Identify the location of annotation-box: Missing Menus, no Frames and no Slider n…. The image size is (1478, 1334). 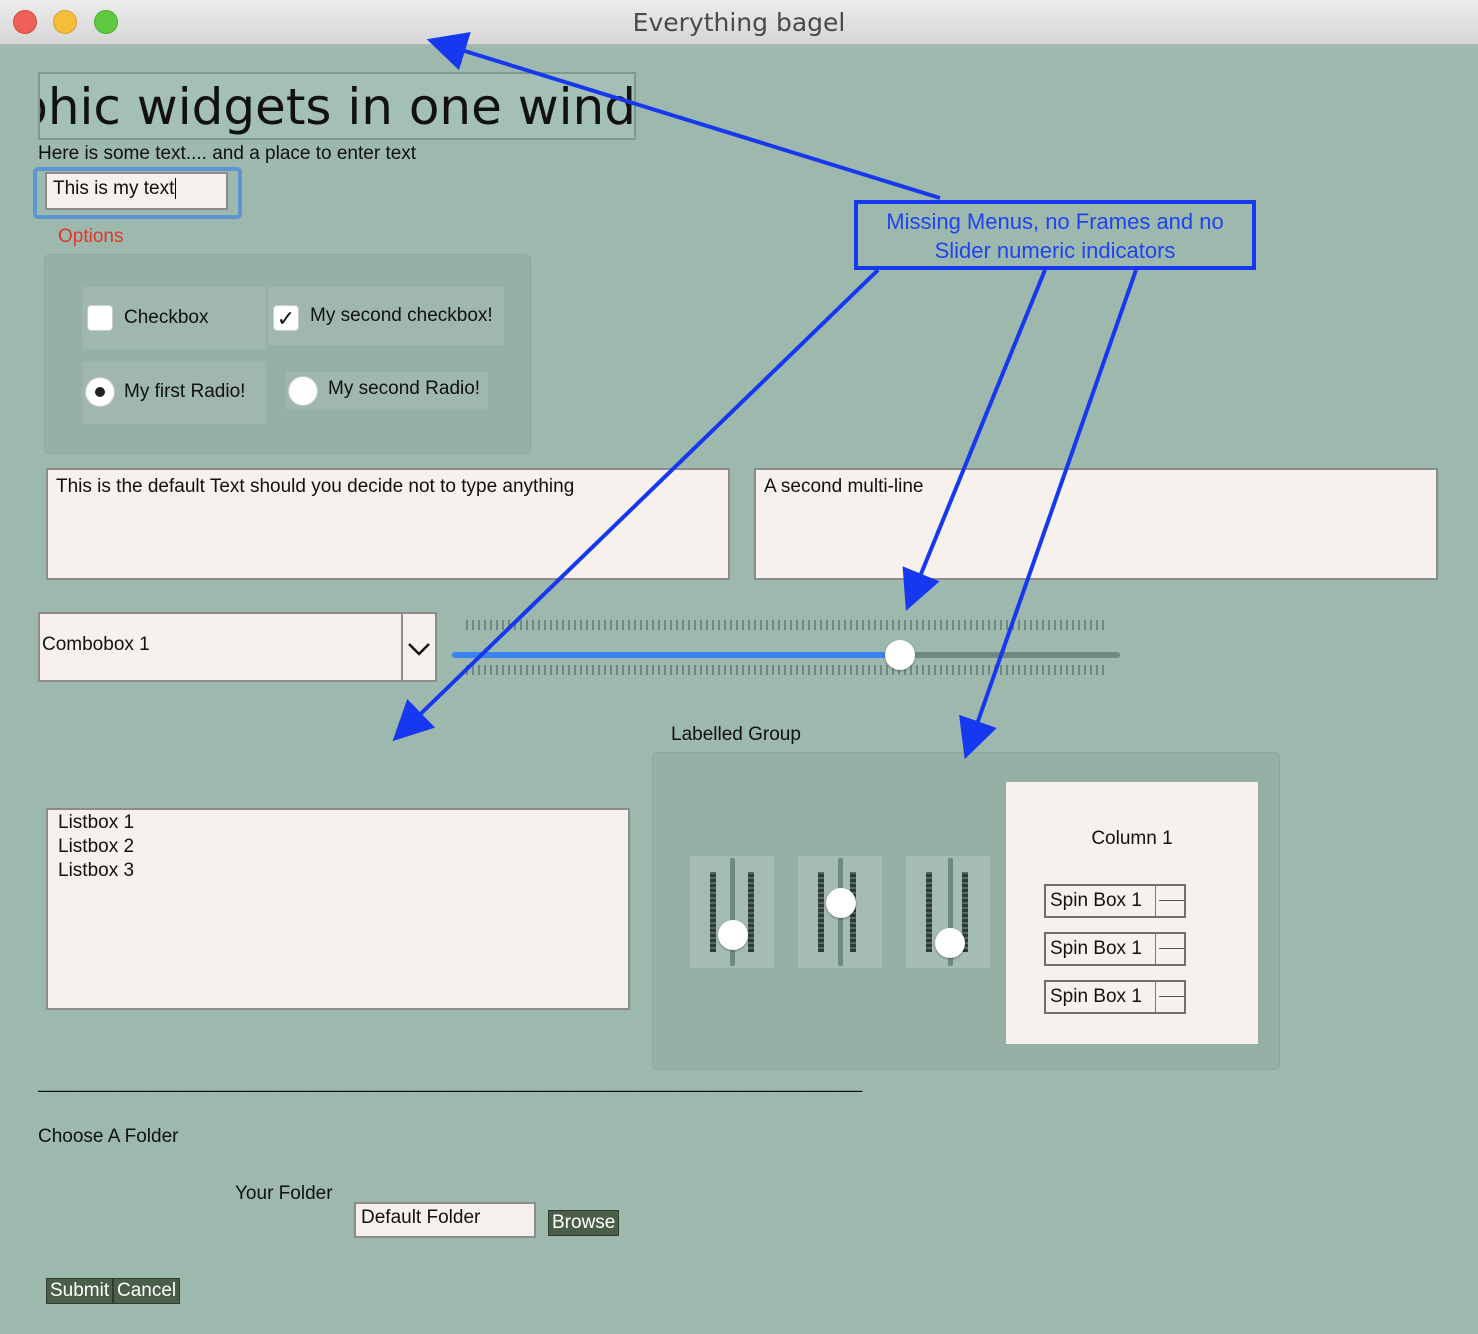
(1055, 235).